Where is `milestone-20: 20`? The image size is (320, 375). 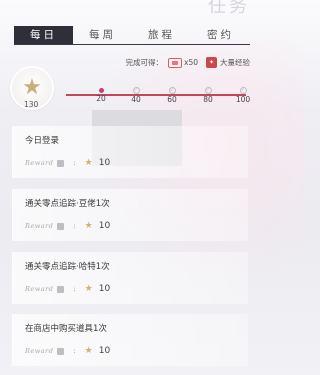 milestone-20: 20 is located at coordinates (101, 95).